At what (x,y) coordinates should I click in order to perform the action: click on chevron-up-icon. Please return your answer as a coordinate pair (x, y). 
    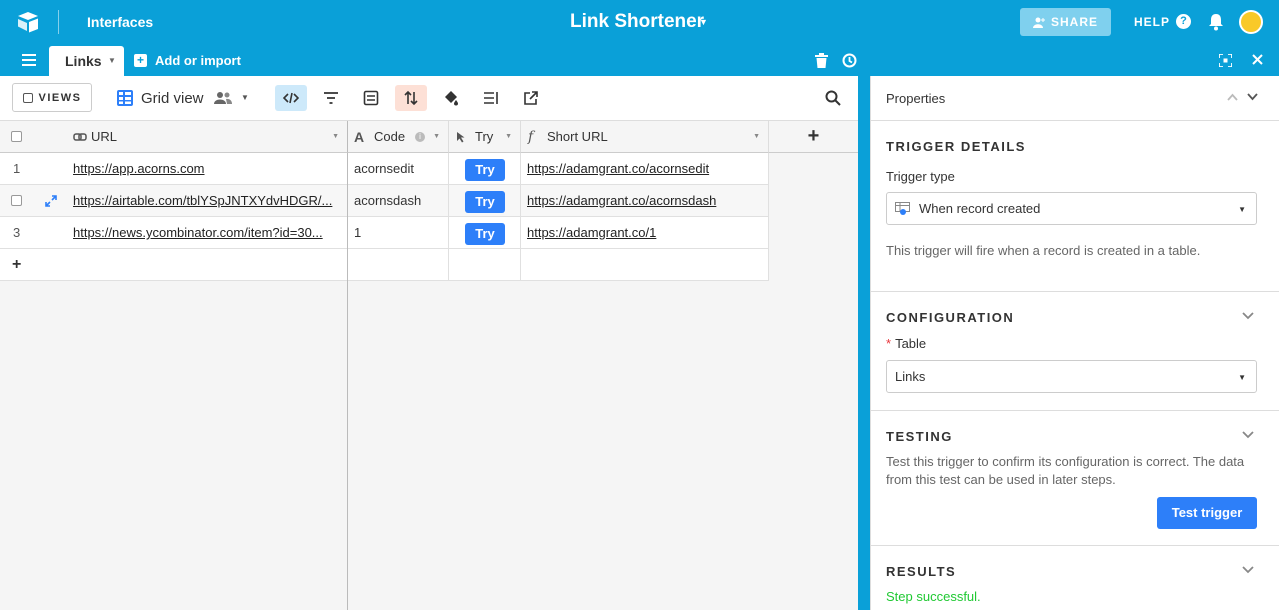
    Looking at the image, I should click on (1232, 97).